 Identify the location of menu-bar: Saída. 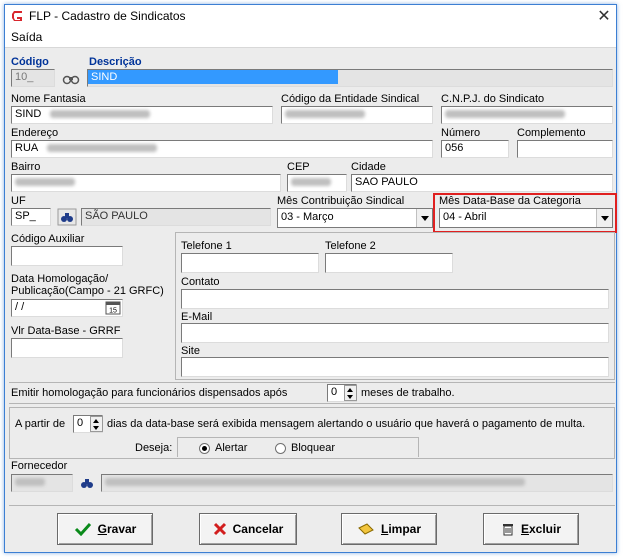
(310, 37).